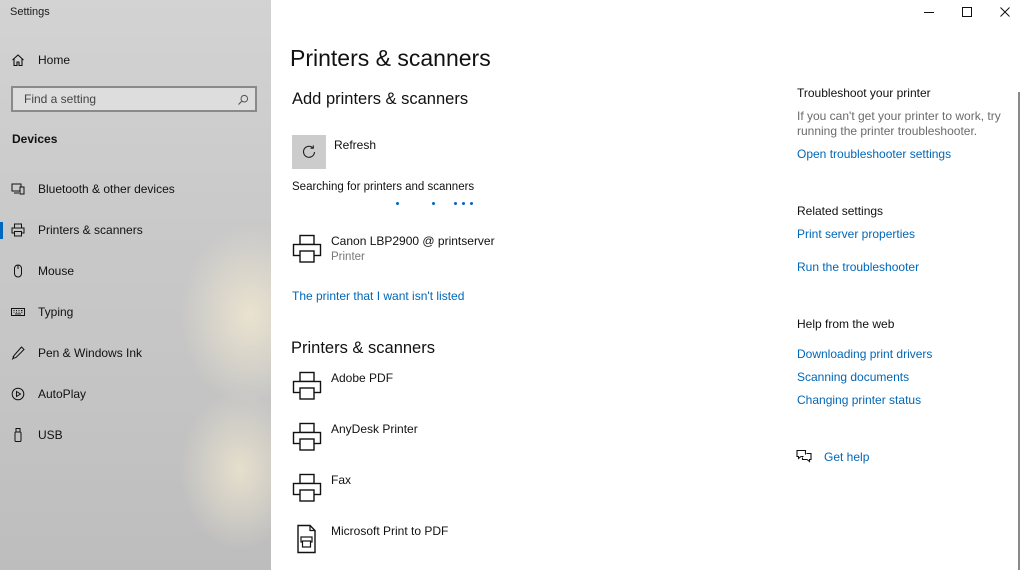 The width and height of the screenshot is (1024, 570). What do you see at coordinates (341, 480) in the screenshot?
I see `printer-name: Fax` at bounding box center [341, 480].